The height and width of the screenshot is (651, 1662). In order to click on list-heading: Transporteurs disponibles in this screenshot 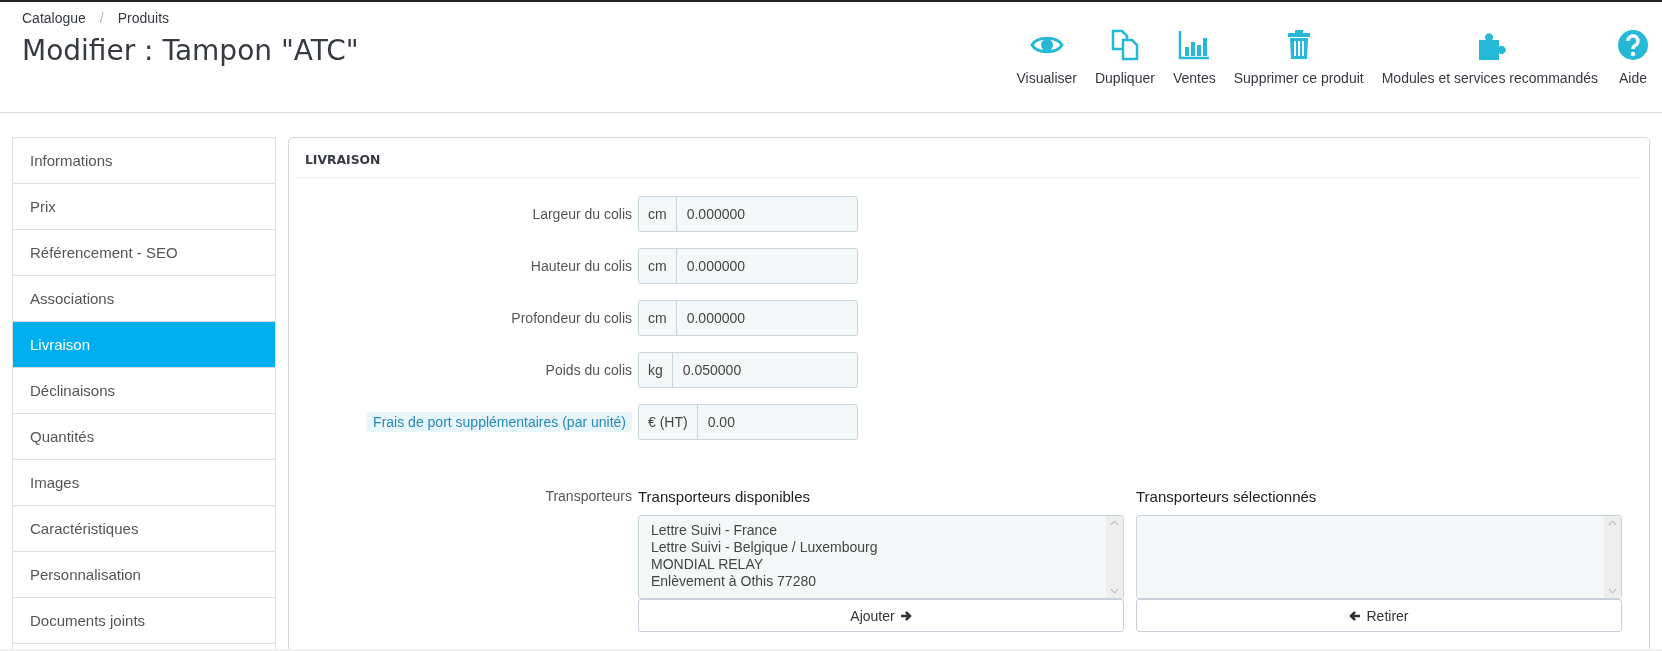, I will do `click(725, 497)`.